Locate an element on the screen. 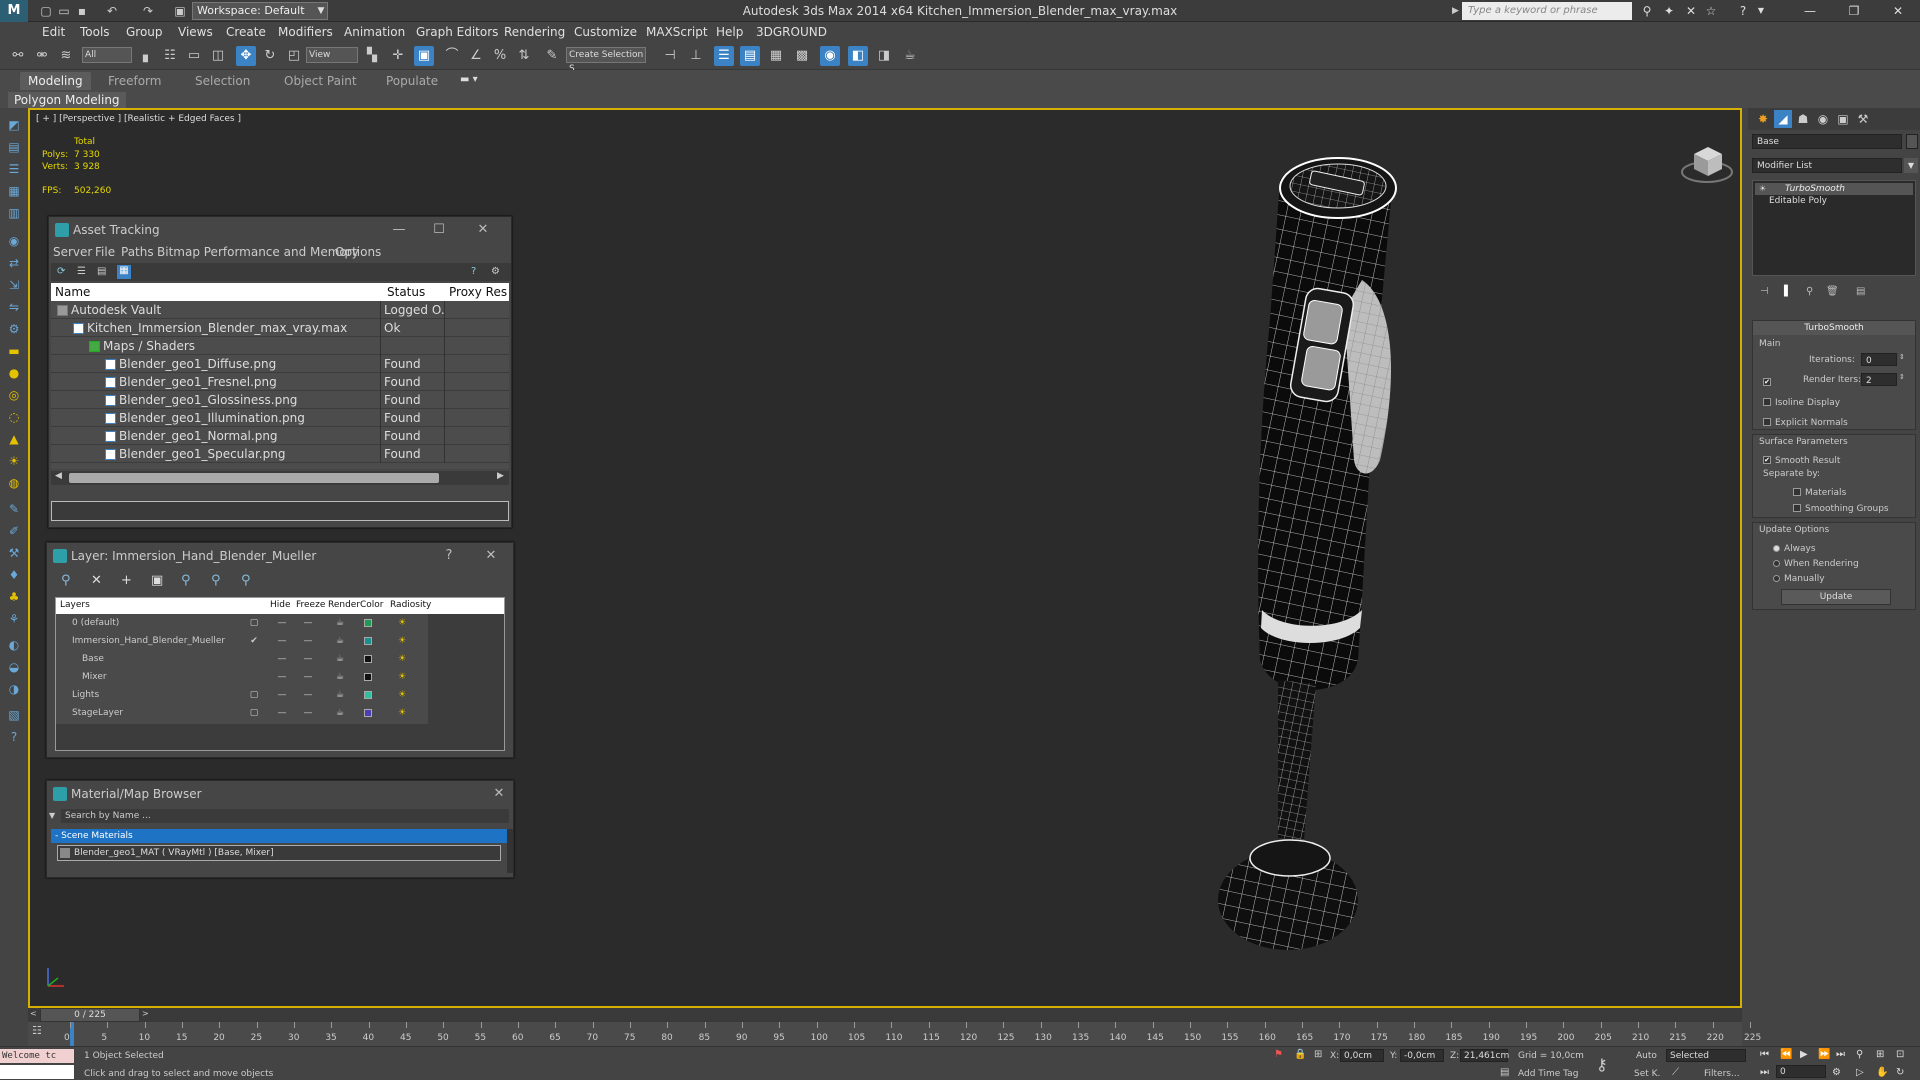  pin-stack-icon: ⊣ is located at coordinates (1764, 291).